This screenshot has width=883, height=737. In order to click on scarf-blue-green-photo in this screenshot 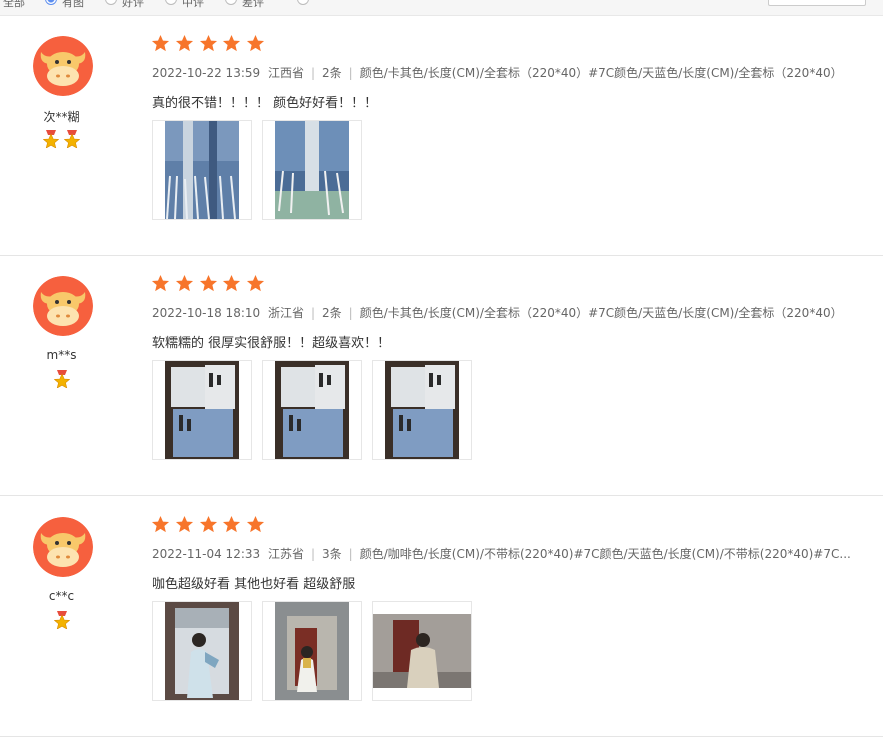, I will do `click(312, 170)`.